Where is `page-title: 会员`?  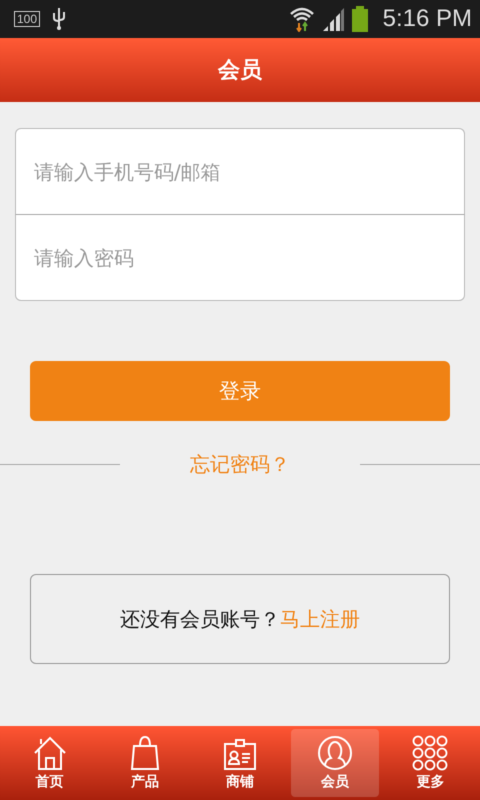
page-title: 会员 is located at coordinates (240, 71).